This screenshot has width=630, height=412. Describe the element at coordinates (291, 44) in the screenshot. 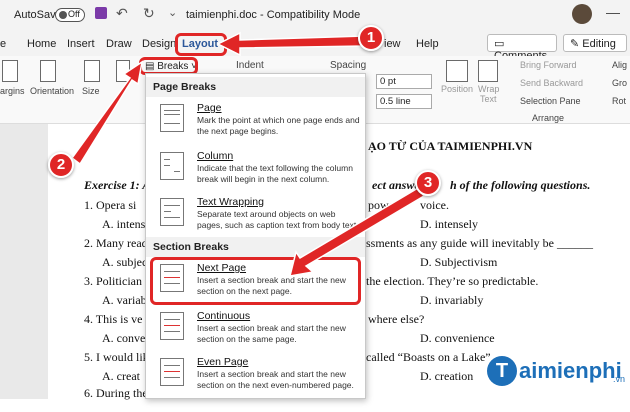

I see `arrow-to-layout` at that location.